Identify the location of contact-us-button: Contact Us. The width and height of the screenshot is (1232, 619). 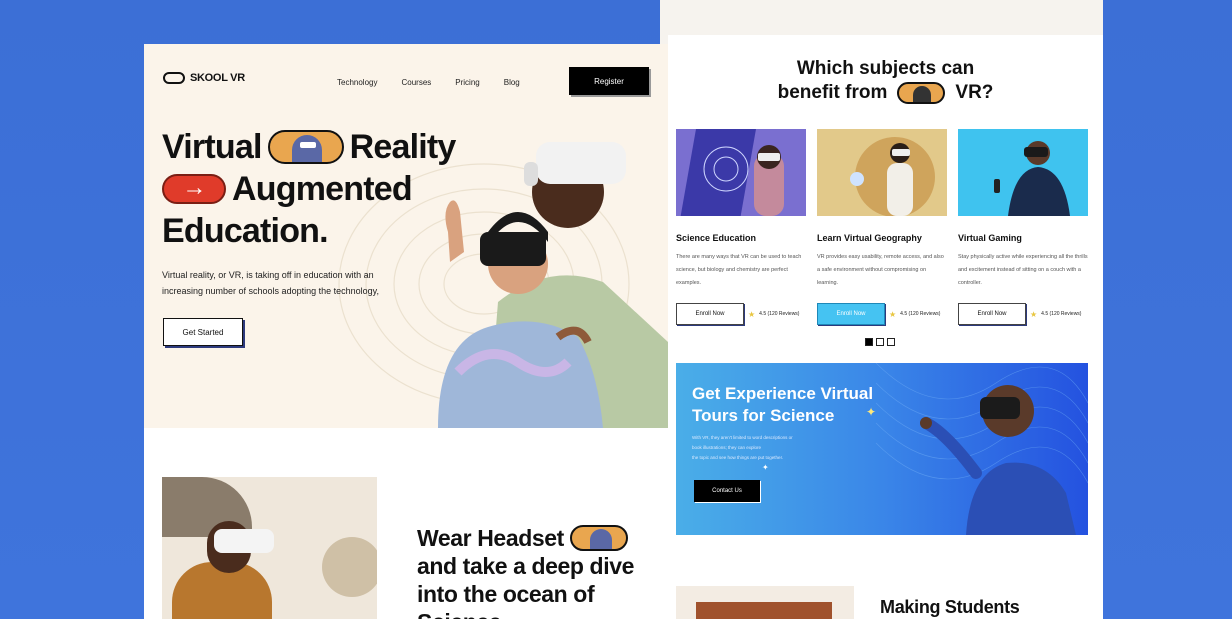
(727, 491).